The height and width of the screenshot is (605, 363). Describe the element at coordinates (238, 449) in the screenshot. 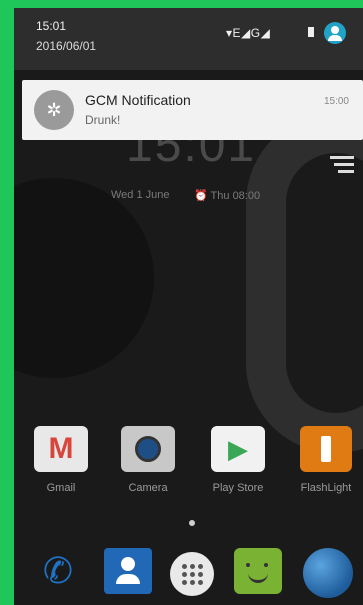

I see `play-store-icon` at that location.